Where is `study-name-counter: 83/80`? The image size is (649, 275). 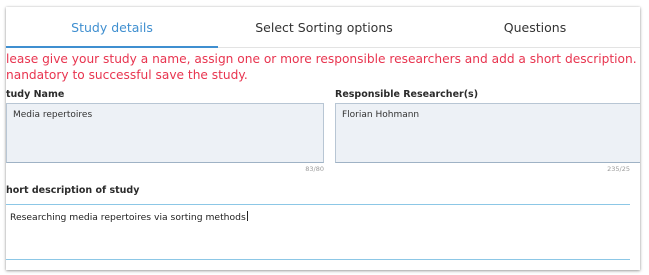 study-name-counter: 83/80 is located at coordinates (314, 169).